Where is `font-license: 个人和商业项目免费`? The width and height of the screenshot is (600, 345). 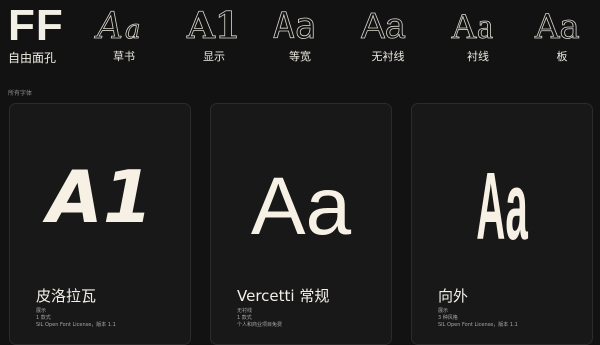 font-license: 个人和商业项目免费 is located at coordinates (260, 325).